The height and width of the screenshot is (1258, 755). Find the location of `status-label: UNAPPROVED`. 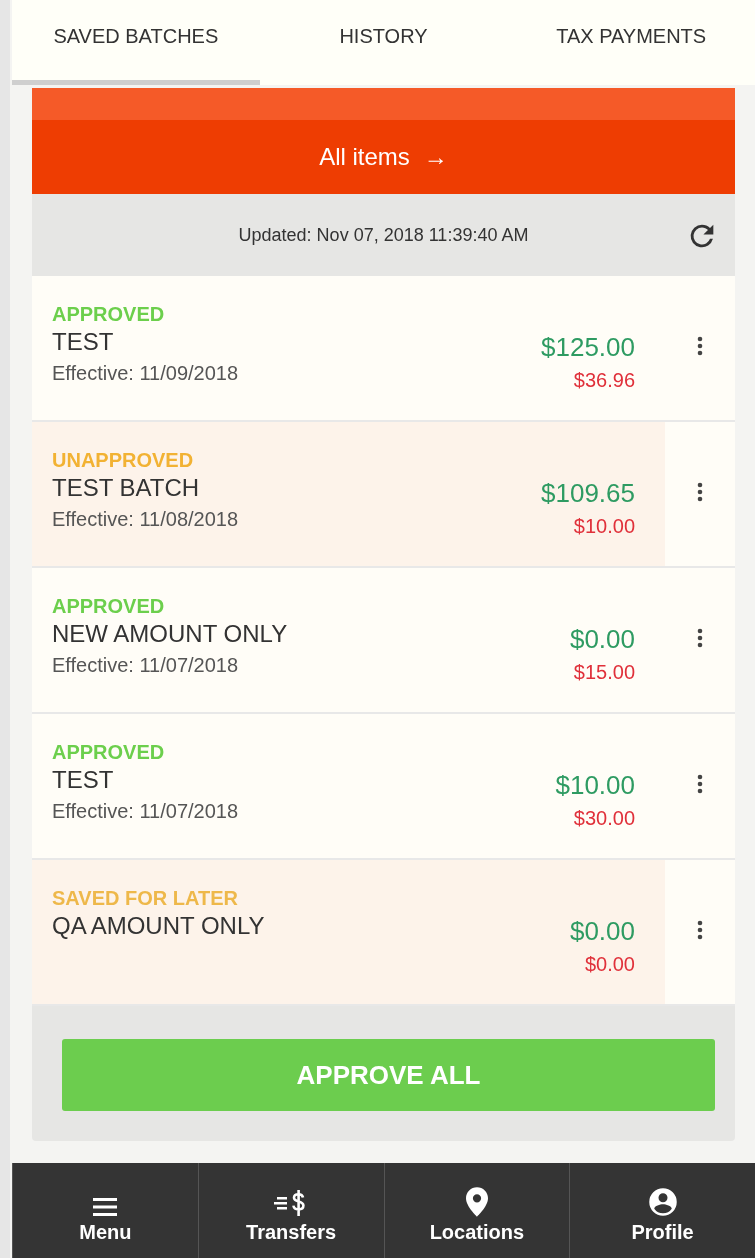

status-label: UNAPPROVED is located at coordinates (123, 460).